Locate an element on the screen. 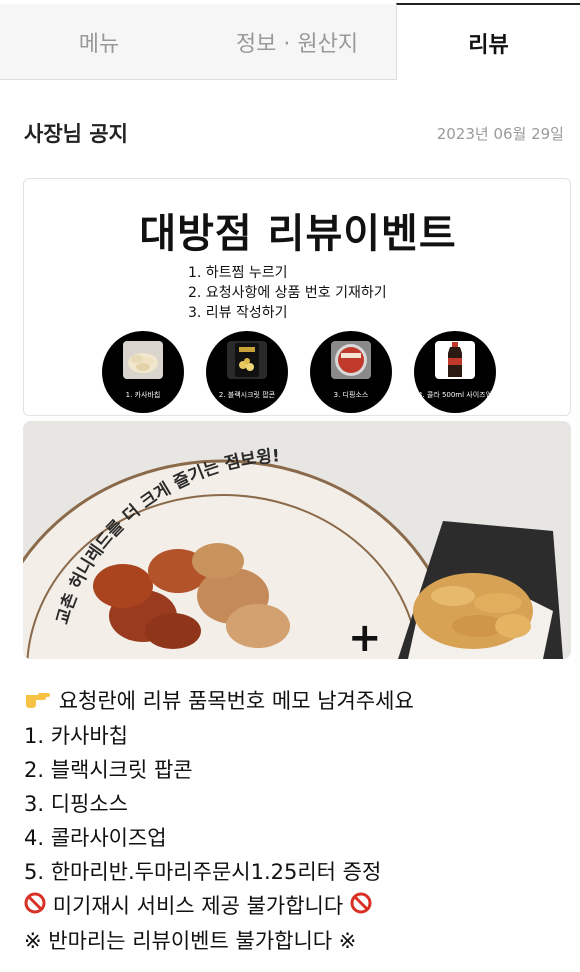  event-item-dipping-sauce: 3. 디핑소스 is located at coordinates (351, 372).